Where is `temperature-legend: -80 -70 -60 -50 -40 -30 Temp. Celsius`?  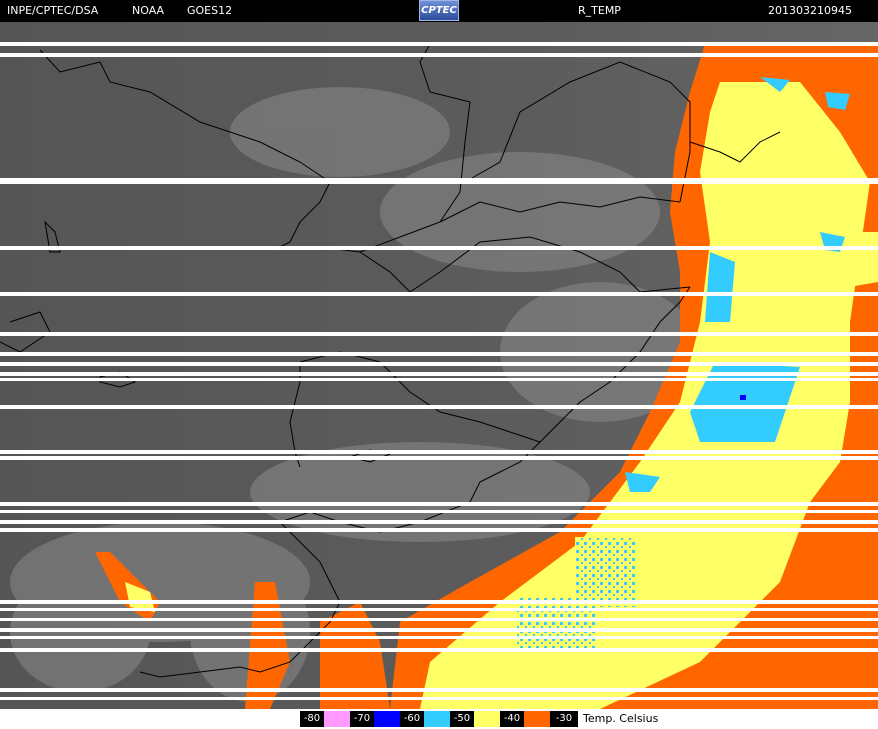 temperature-legend: -80 -70 -60 -50 -40 -30 Temp. Celsius is located at coordinates (439, 719).